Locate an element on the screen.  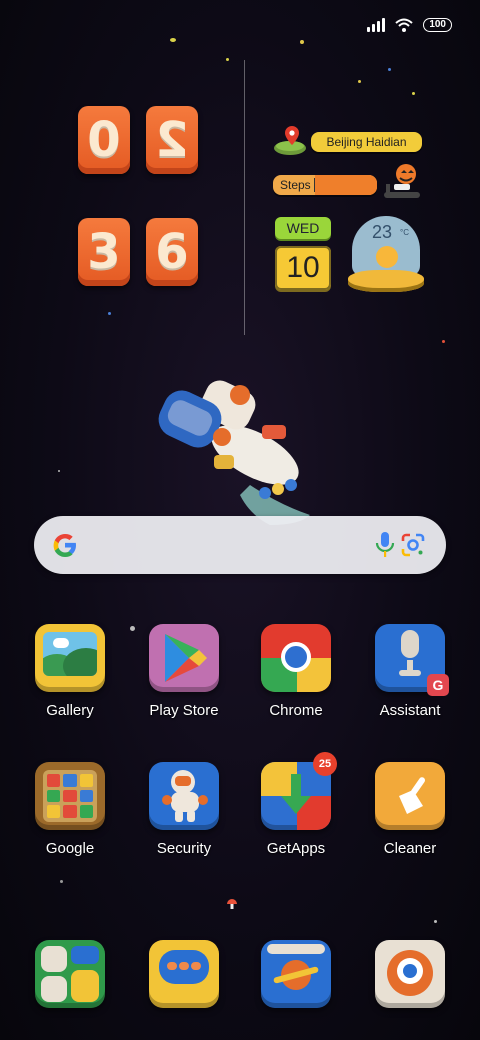
app-label: Gallery is located at coordinates (70, 710).